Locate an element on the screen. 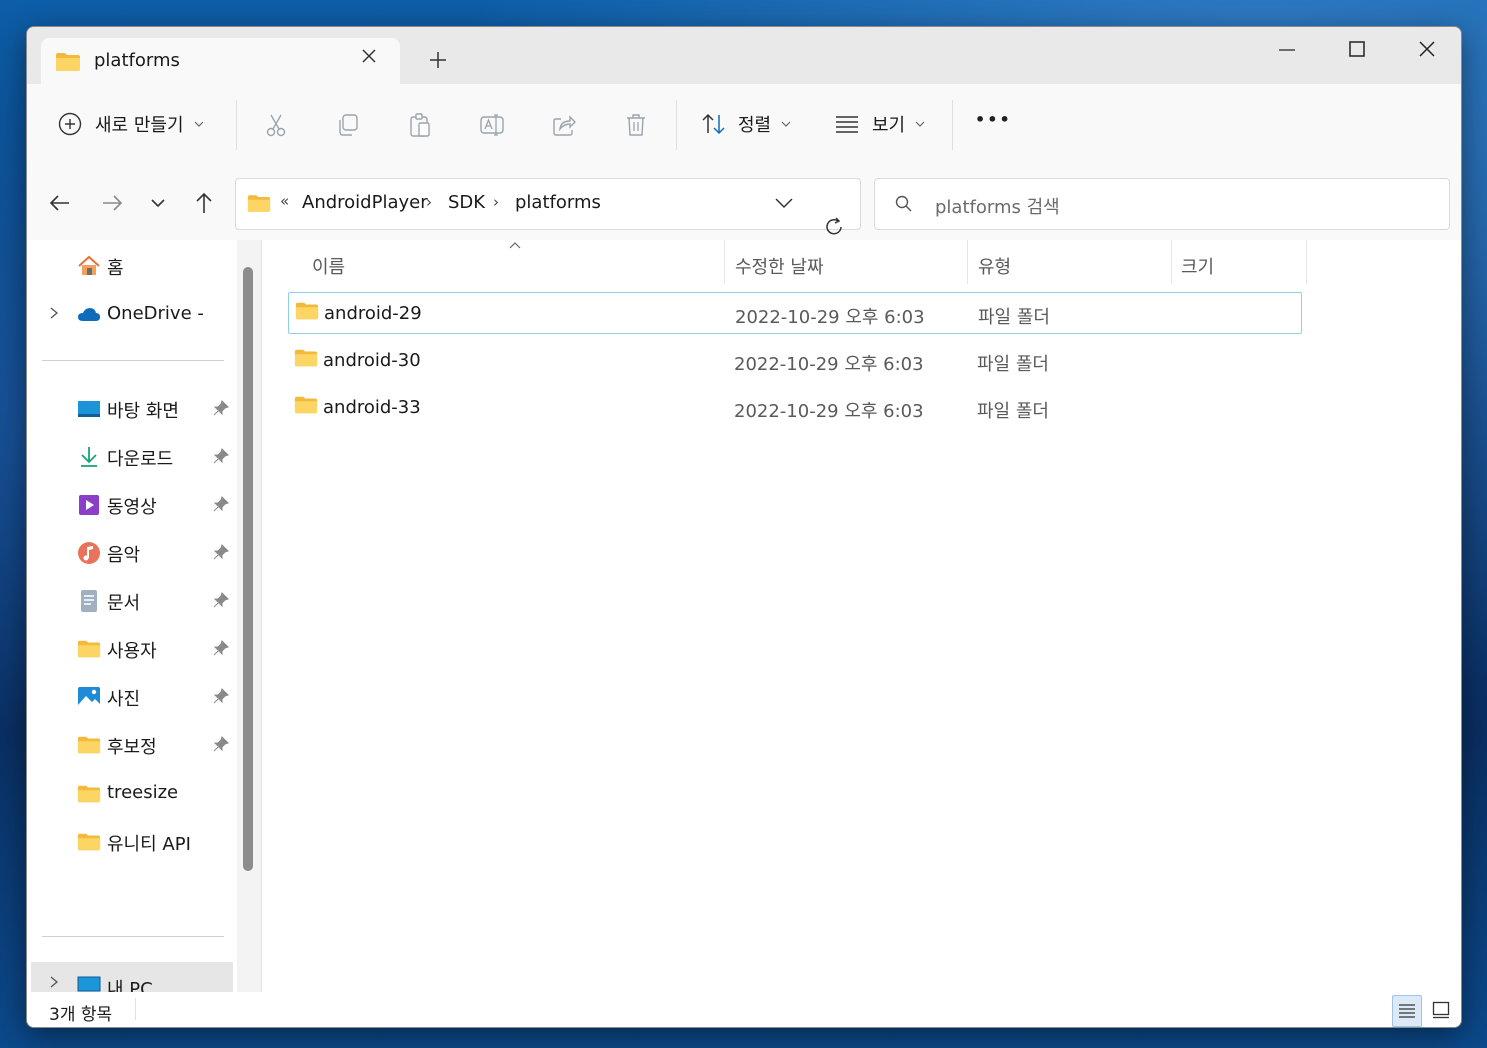 The height and width of the screenshot is (1048, 1487). file-type: 파일 폴더 is located at coordinates (1013, 411).